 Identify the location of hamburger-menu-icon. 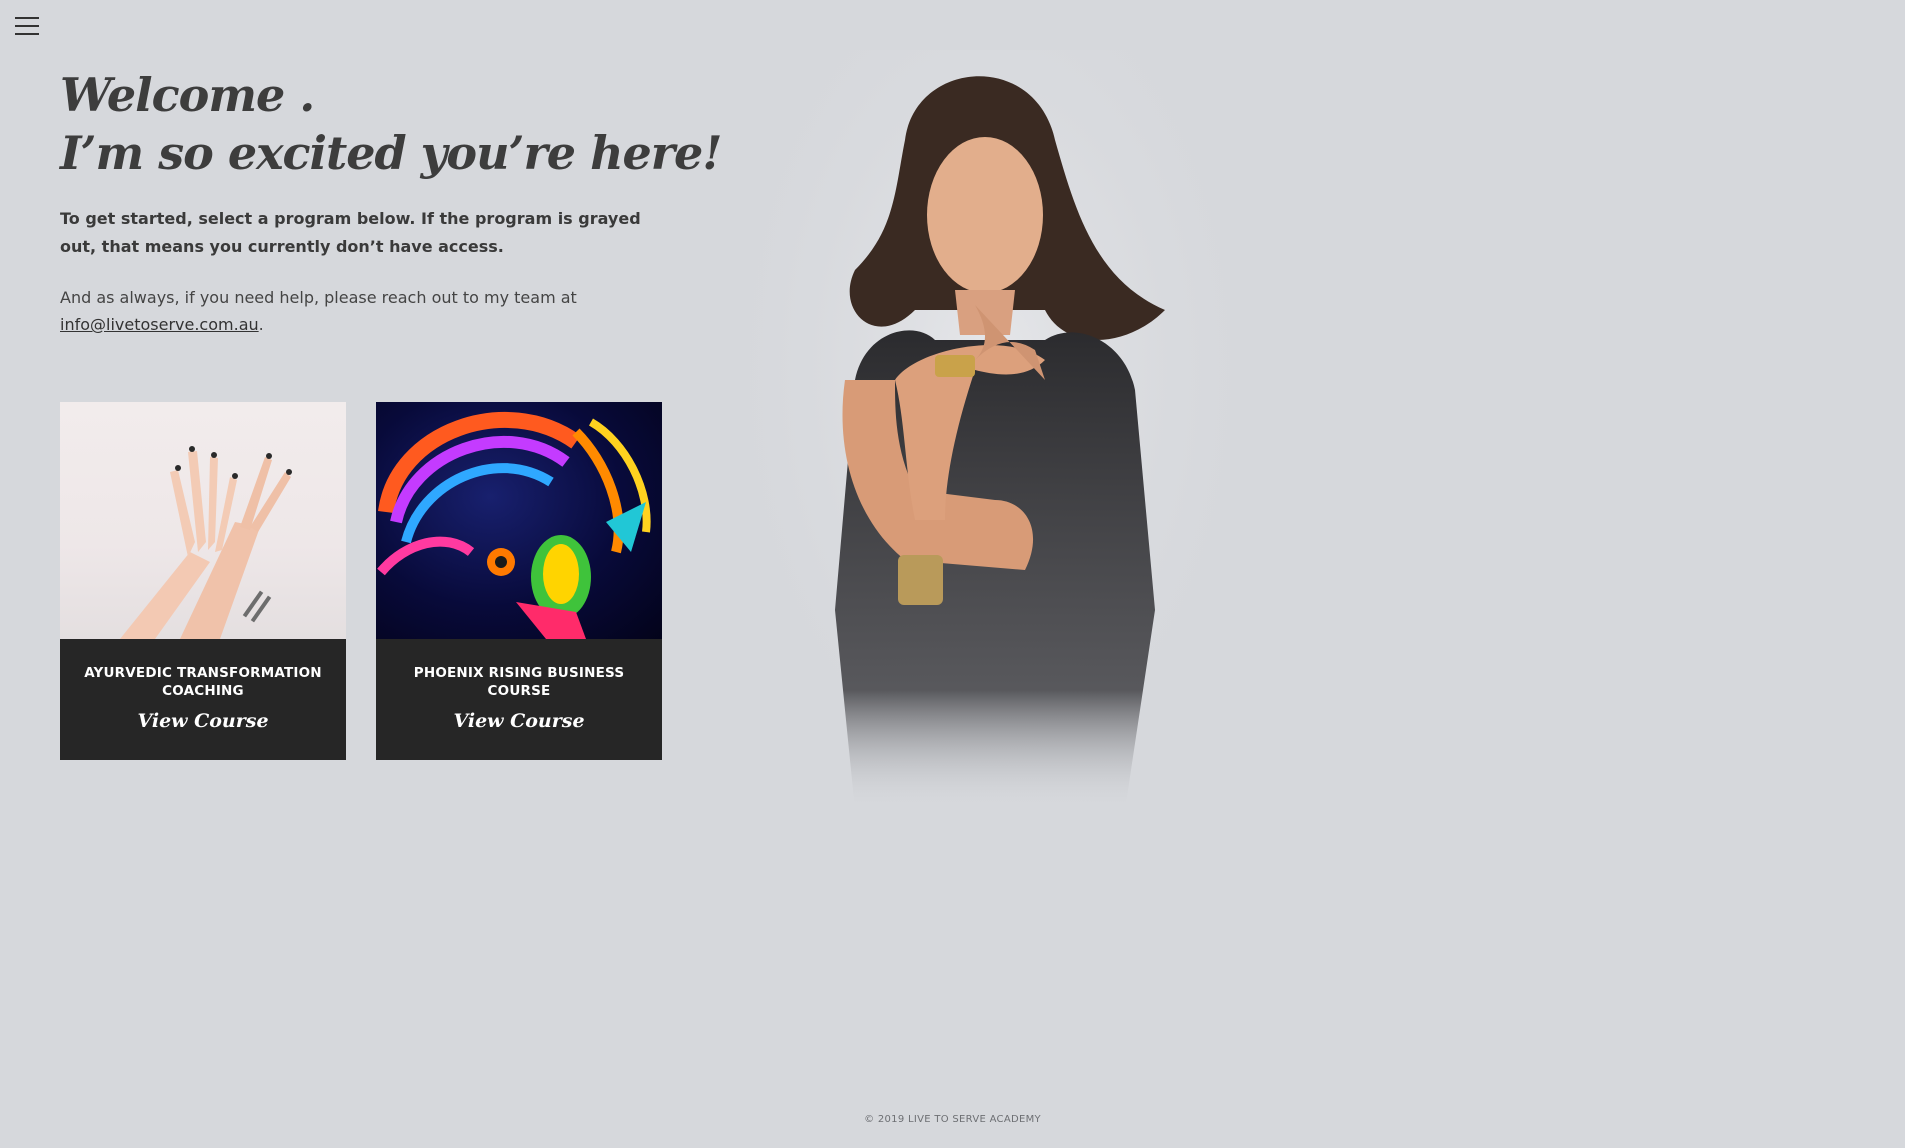
(27, 27).